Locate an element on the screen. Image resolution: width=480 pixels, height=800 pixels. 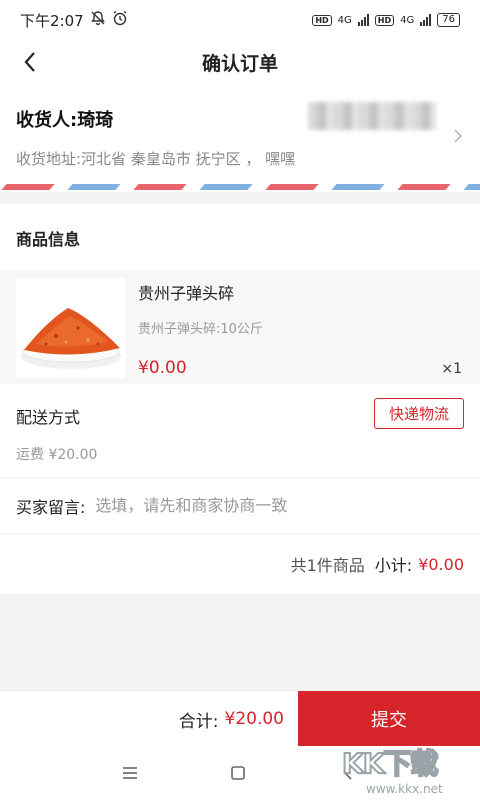
buyer-message-label: 买家留言: is located at coordinates (51, 507).